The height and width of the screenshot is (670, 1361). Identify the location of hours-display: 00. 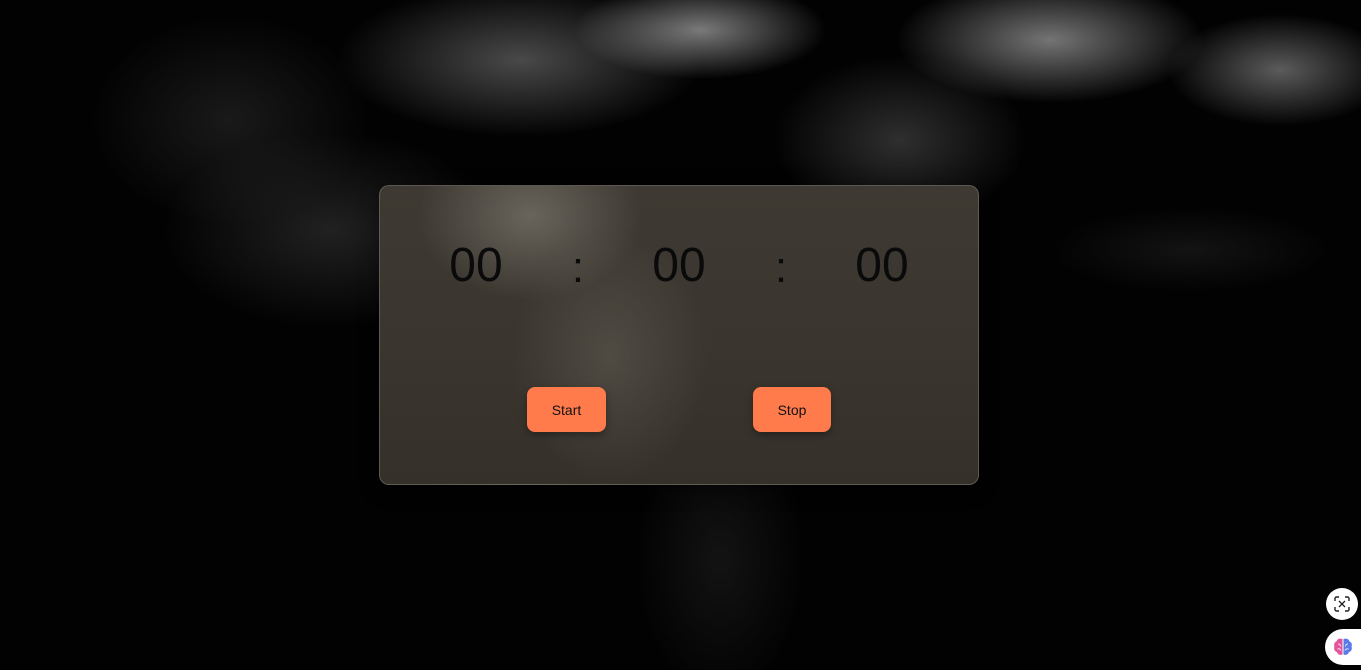
(476, 265).